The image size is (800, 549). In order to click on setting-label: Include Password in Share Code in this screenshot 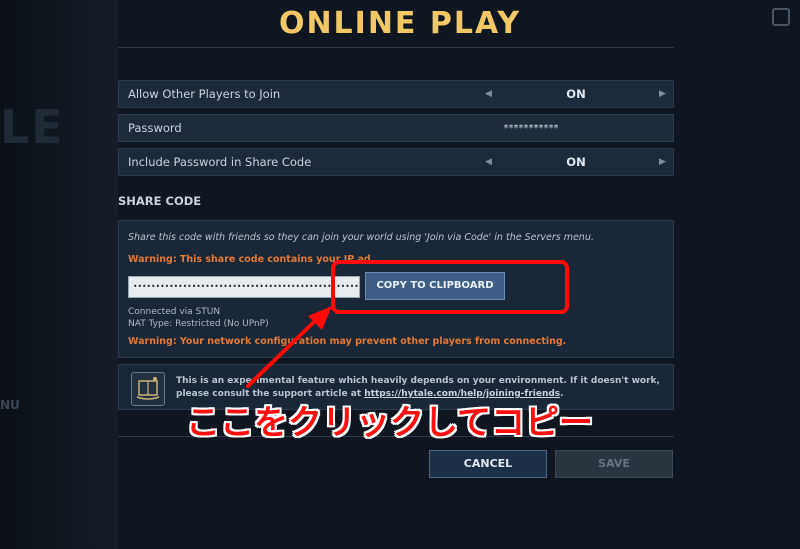, I will do `click(220, 162)`.